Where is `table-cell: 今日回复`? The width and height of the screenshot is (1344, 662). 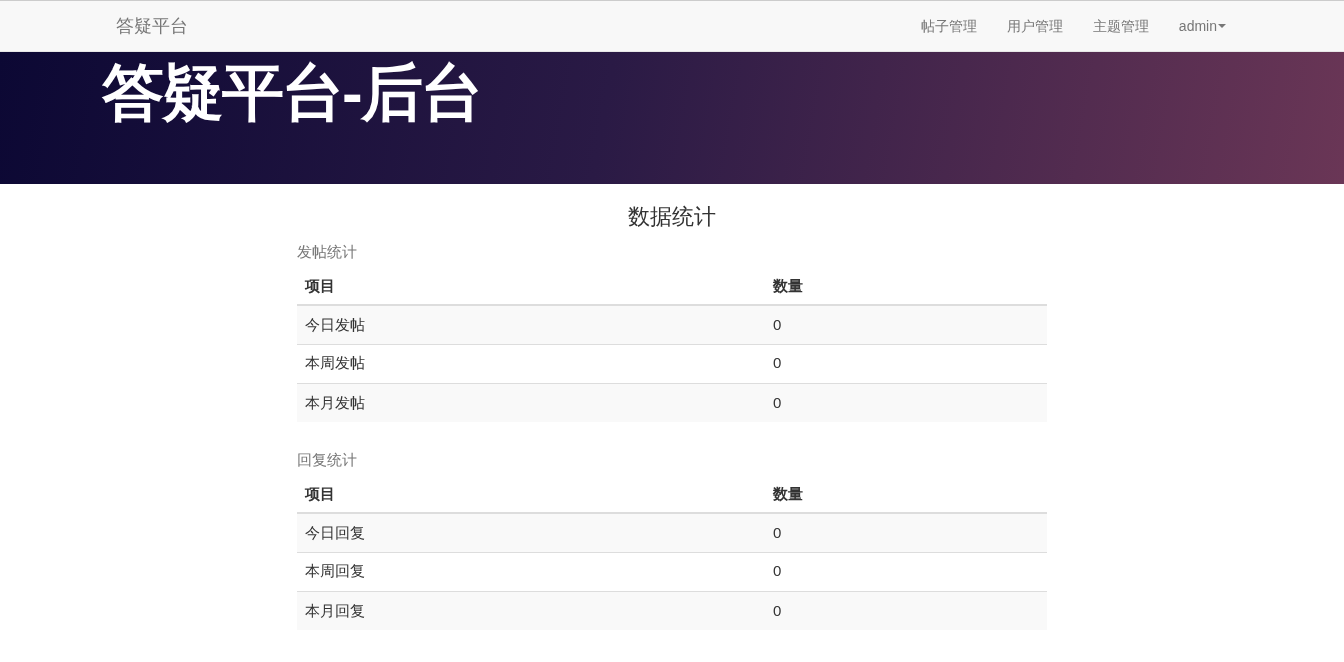 table-cell: 今日回复 is located at coordinates (531, 532).